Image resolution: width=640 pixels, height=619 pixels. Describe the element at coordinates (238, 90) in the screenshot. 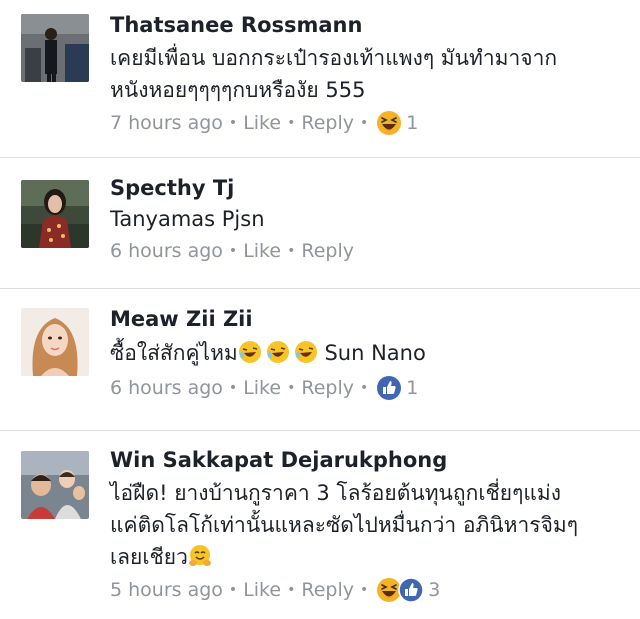

I see `comment-text-line: หนังหอยๆๆๆๆกบหรืองัย 555` at that location.